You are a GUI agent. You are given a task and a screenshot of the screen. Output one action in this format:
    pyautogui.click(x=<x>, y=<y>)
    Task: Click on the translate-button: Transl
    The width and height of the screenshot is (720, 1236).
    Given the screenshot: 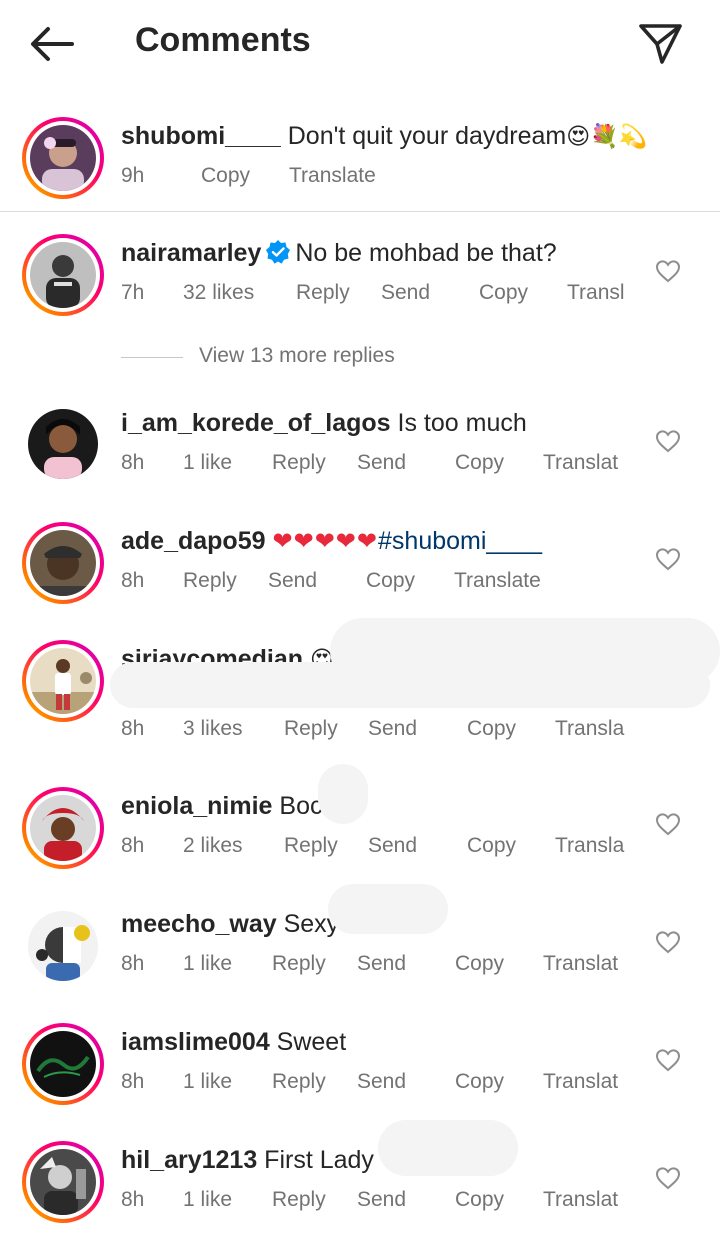 What is the action you would take?
    pyautogui.click(x=596, y=293)
    